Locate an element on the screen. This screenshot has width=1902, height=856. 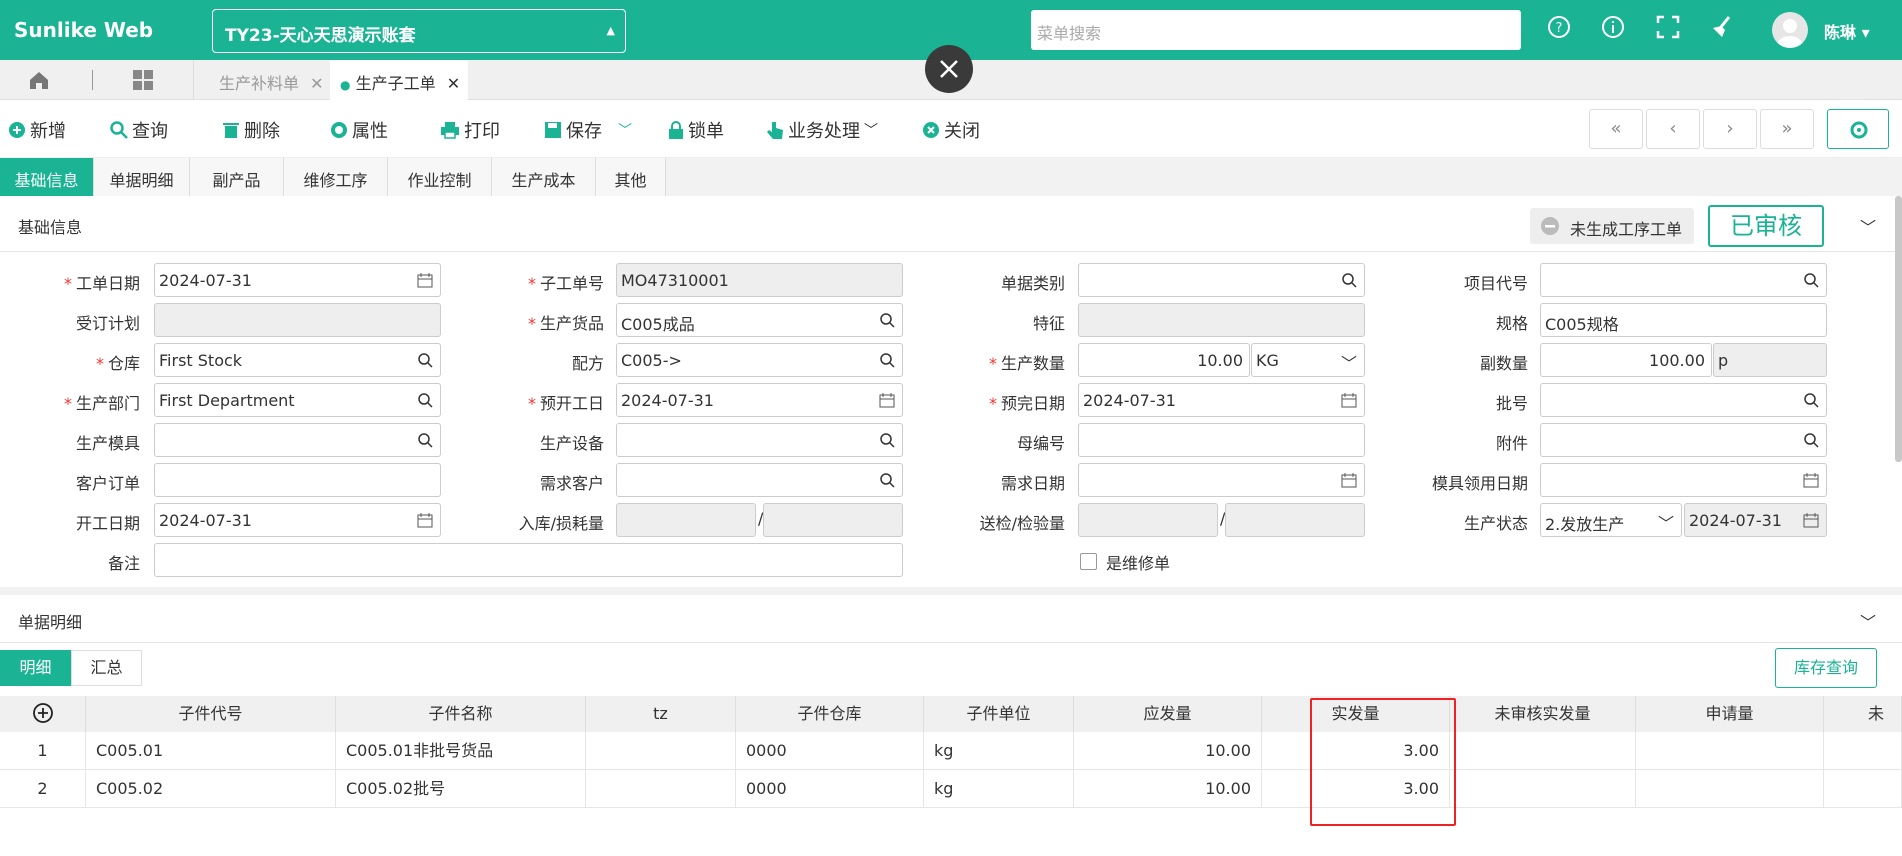
cell-name: C005.02批号 is located at coordinates (461, 789).